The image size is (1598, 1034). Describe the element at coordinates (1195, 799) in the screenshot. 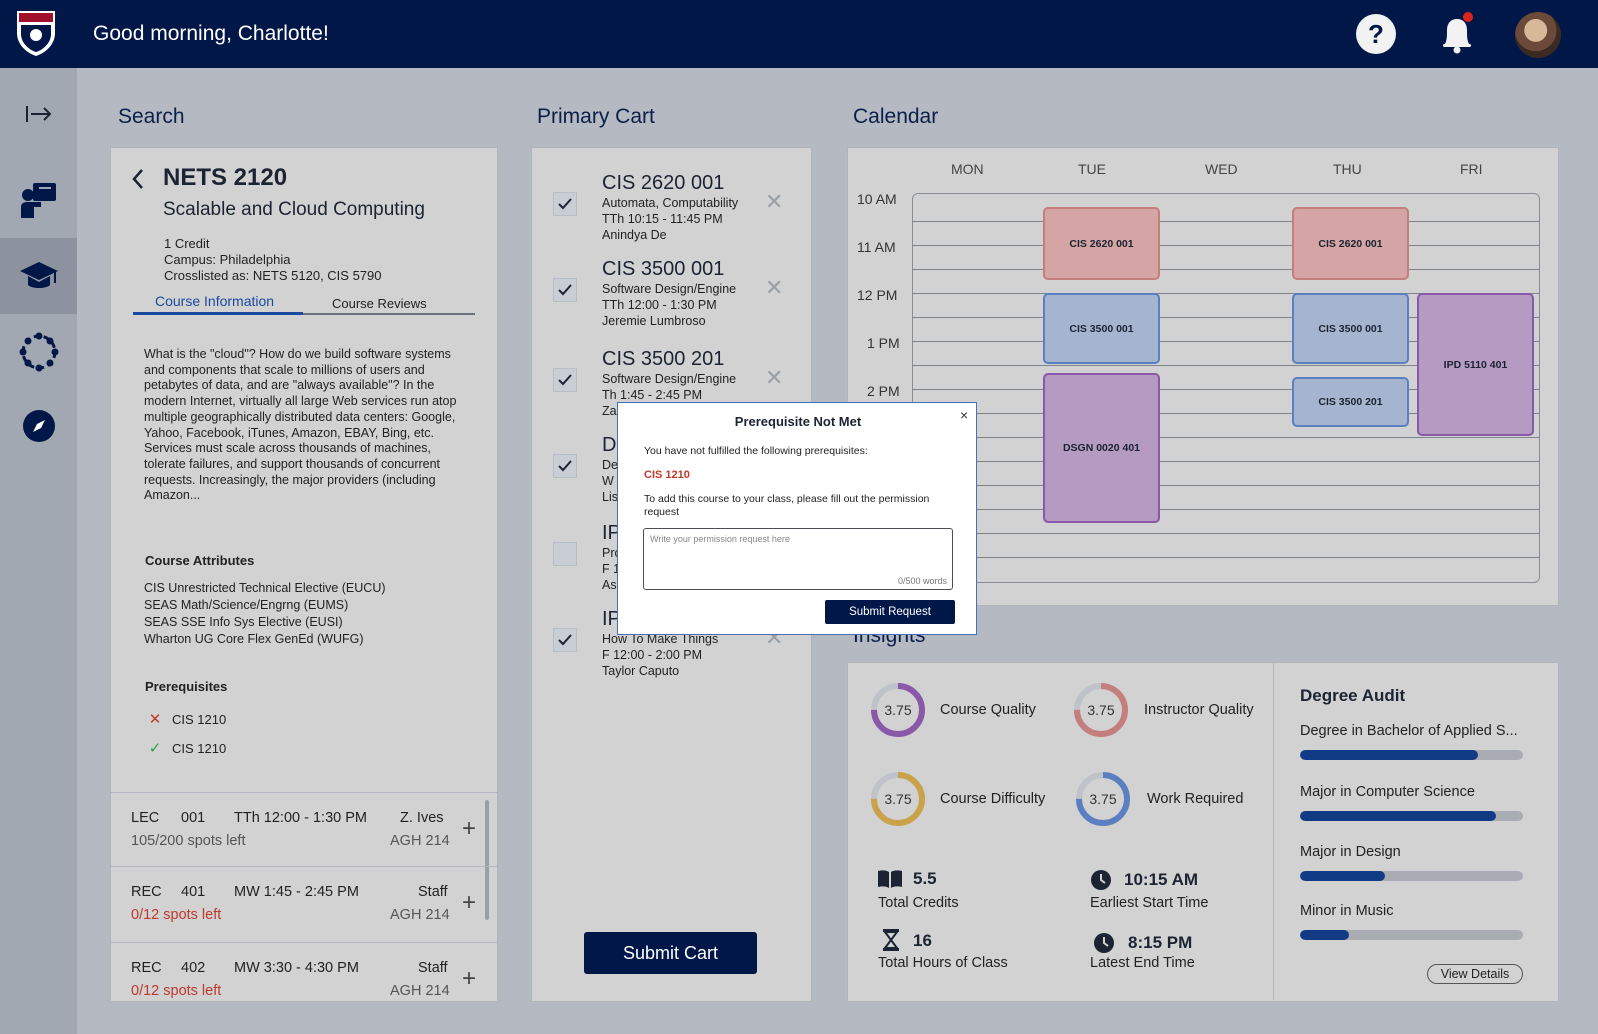

I see `rating-label: Work Required` at that location.